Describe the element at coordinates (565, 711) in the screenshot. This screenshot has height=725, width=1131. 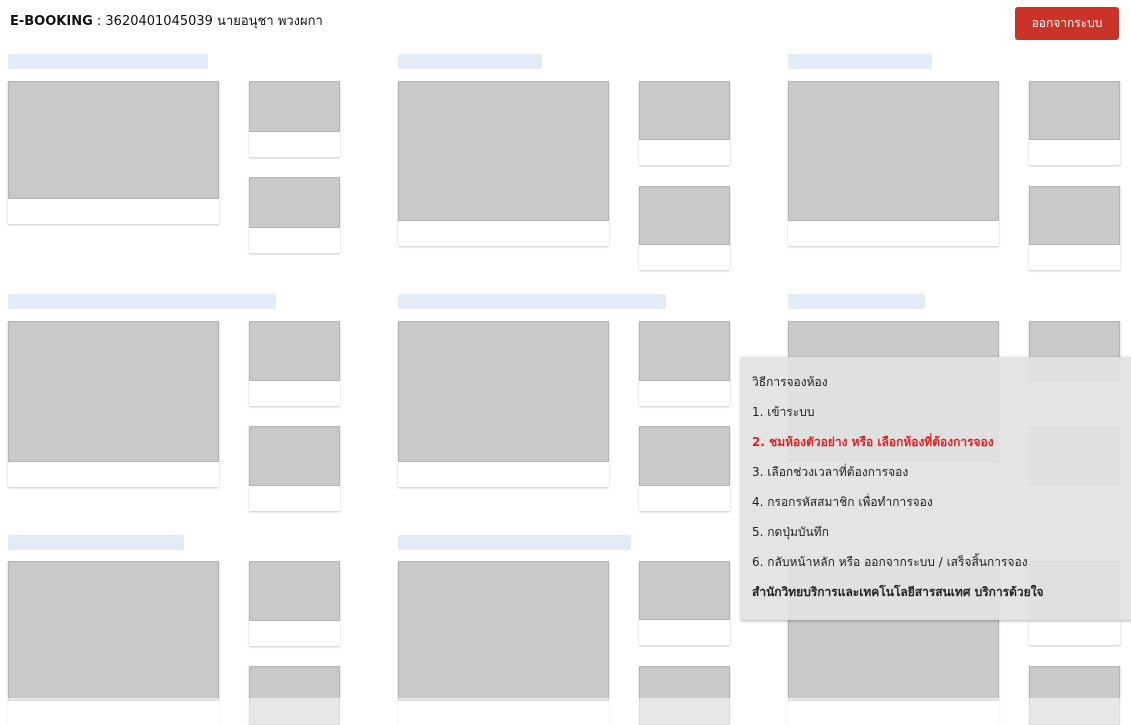
I see `bottom-fade` at that location.